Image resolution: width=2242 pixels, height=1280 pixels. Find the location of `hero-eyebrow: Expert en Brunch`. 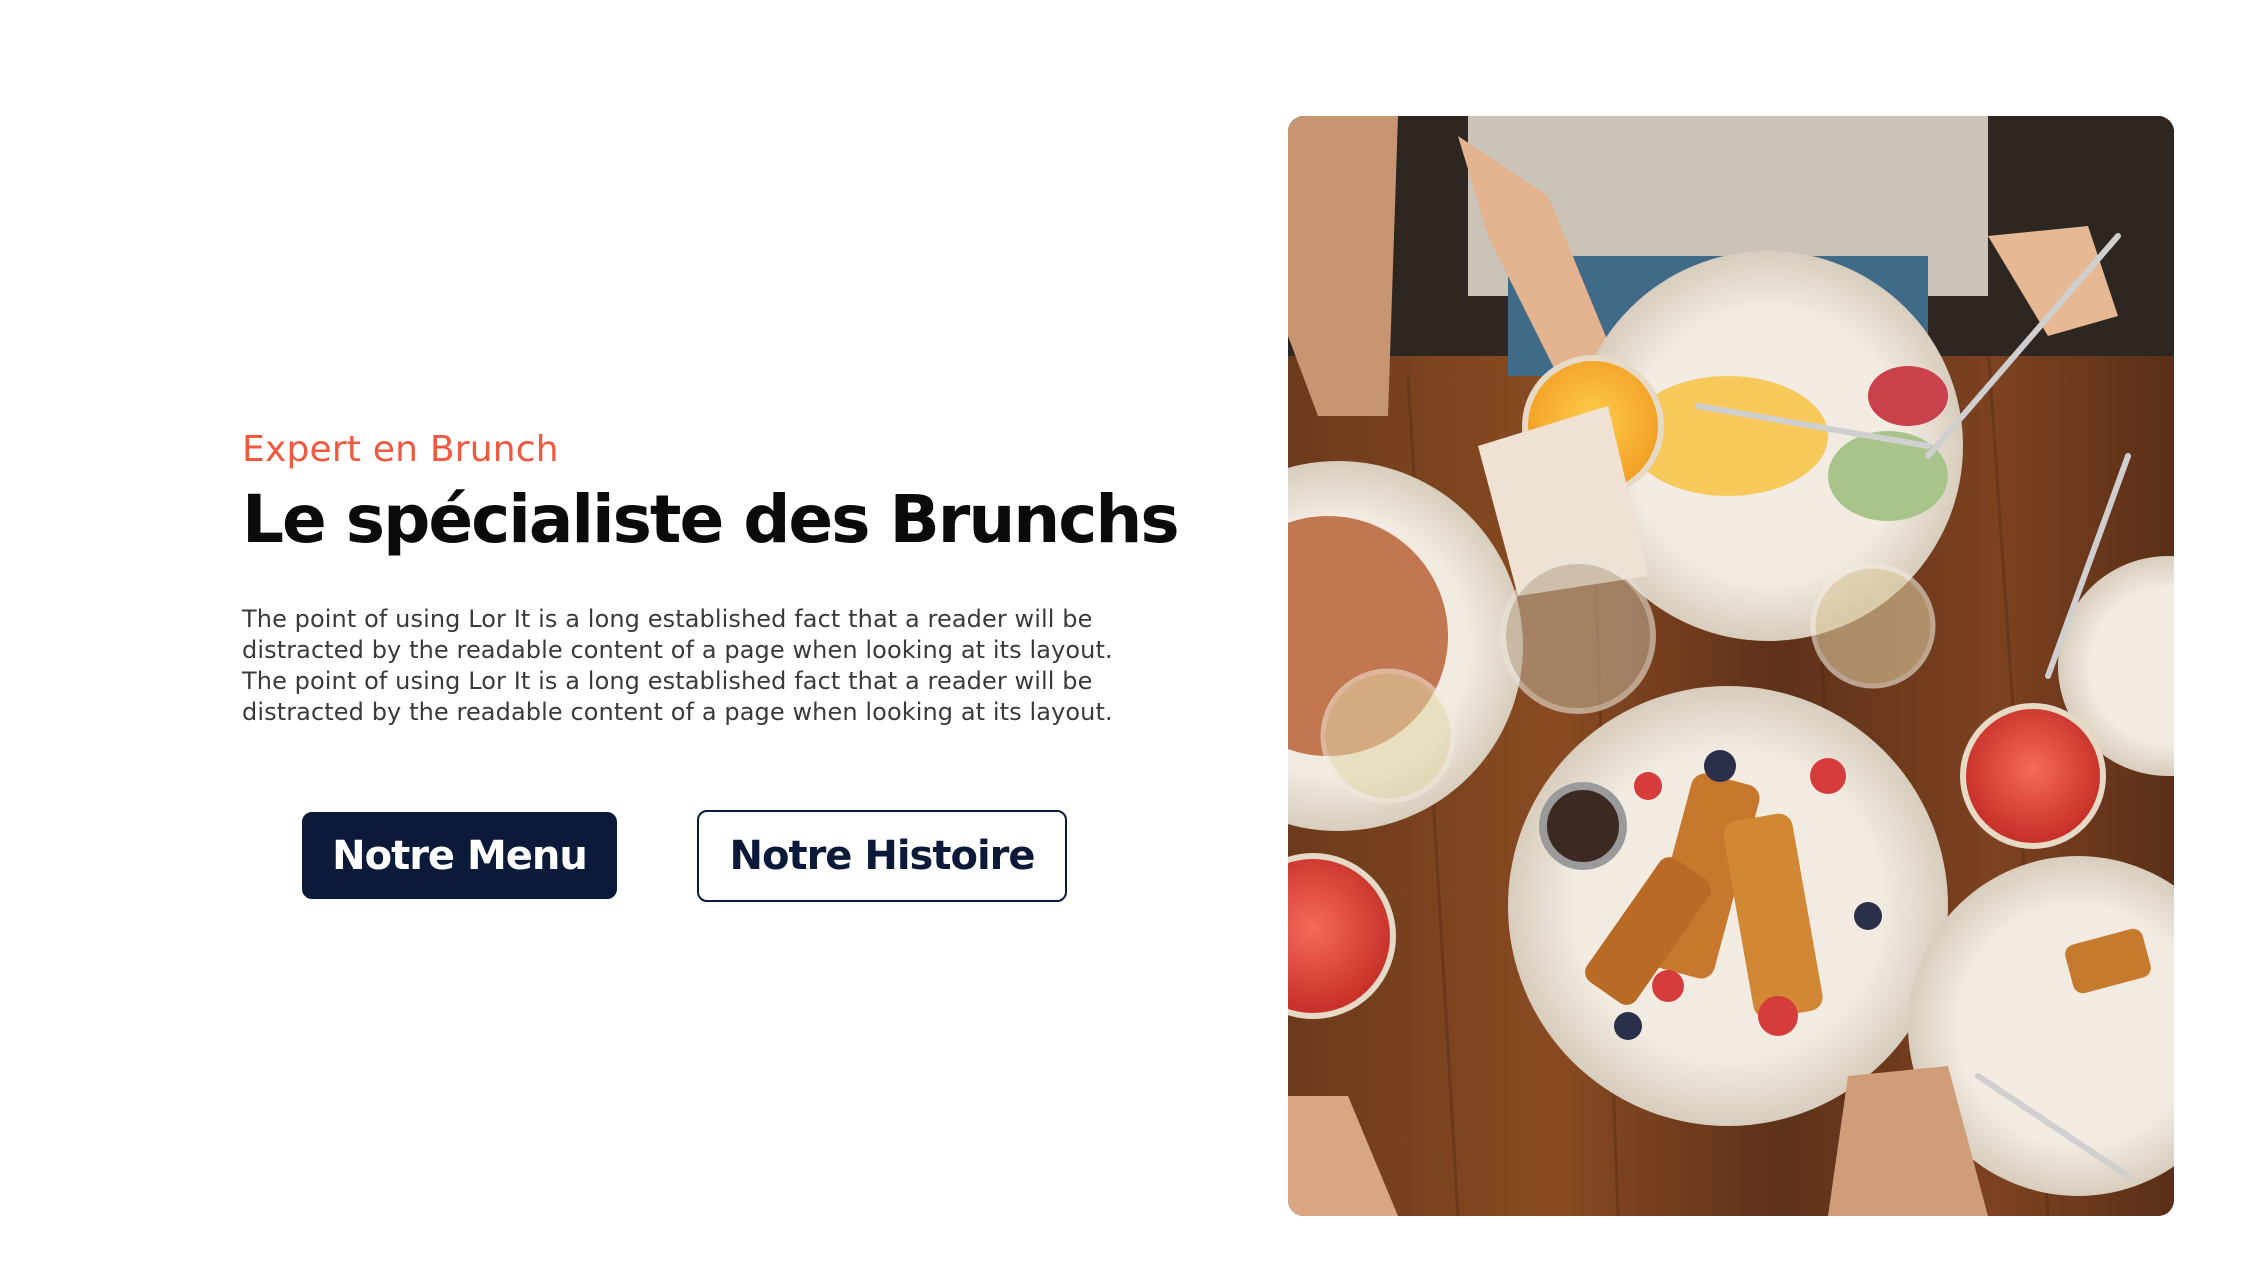

hero-eyebrow: Expert en Brunch is located at coordinates (400, 449).